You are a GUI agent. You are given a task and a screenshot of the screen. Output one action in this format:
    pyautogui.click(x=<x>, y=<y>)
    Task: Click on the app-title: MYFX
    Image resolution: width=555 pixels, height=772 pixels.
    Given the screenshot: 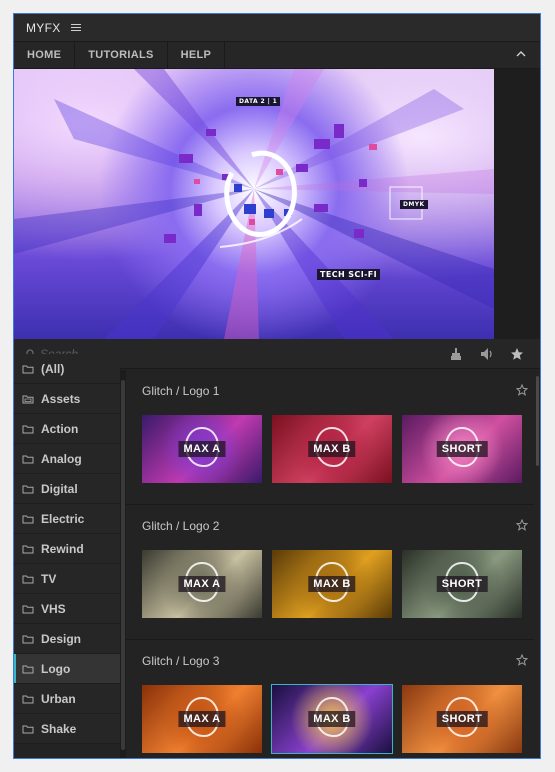 What is the action you would take?
    pyautogui.click(x=43, y=27)
    